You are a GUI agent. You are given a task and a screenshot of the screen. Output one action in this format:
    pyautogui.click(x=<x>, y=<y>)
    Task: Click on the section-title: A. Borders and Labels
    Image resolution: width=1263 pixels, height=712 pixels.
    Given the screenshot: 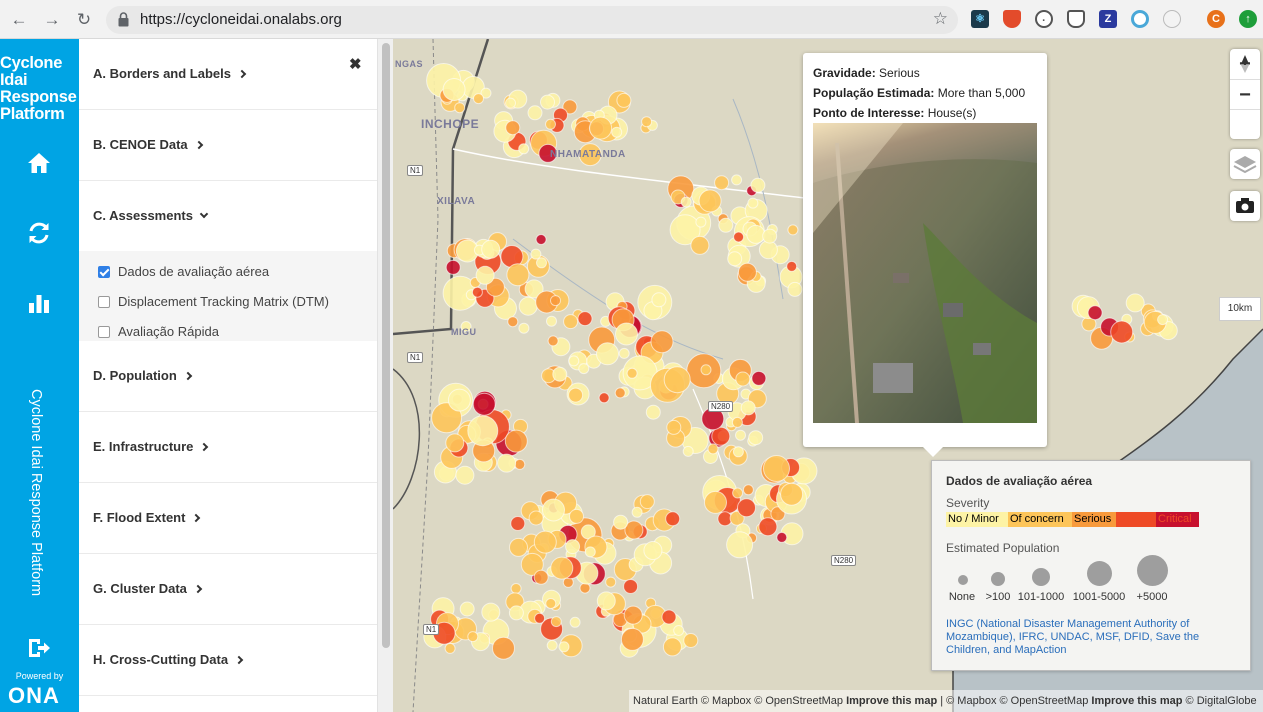 What is the action you would take?
    pyautogui.click(x=170, y=73)
    